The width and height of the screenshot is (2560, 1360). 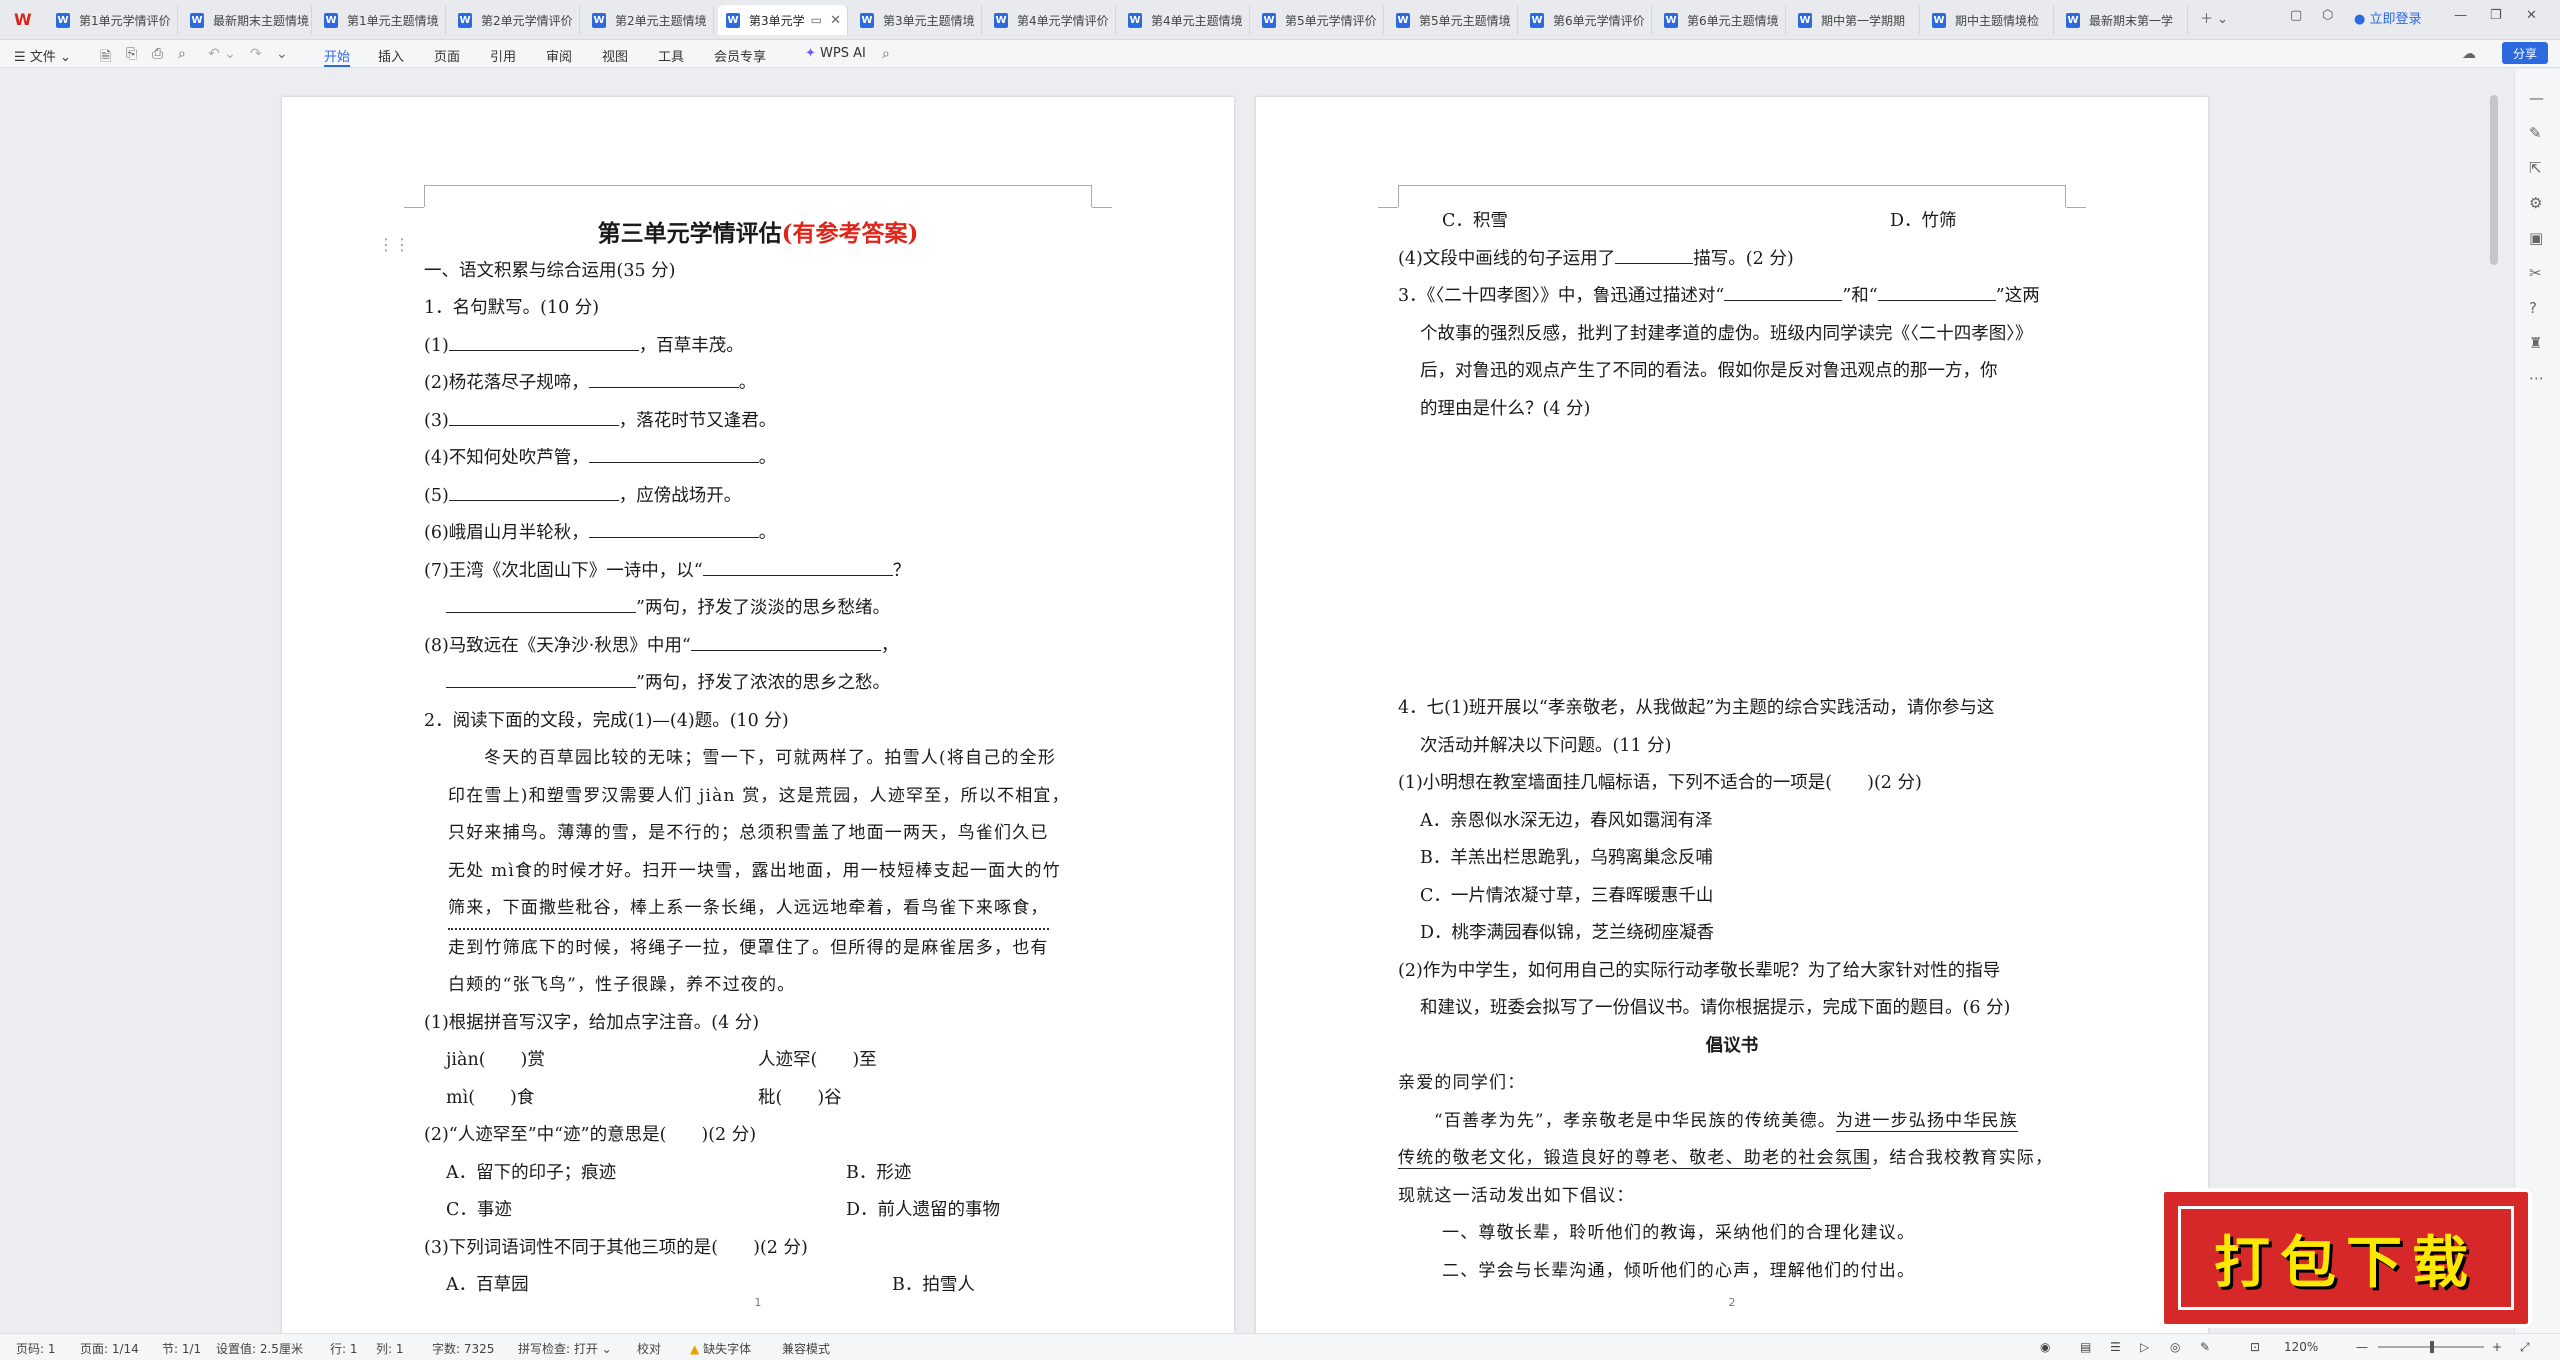 I want to click on search-icon: ⌕, so click(x=886, y=54).